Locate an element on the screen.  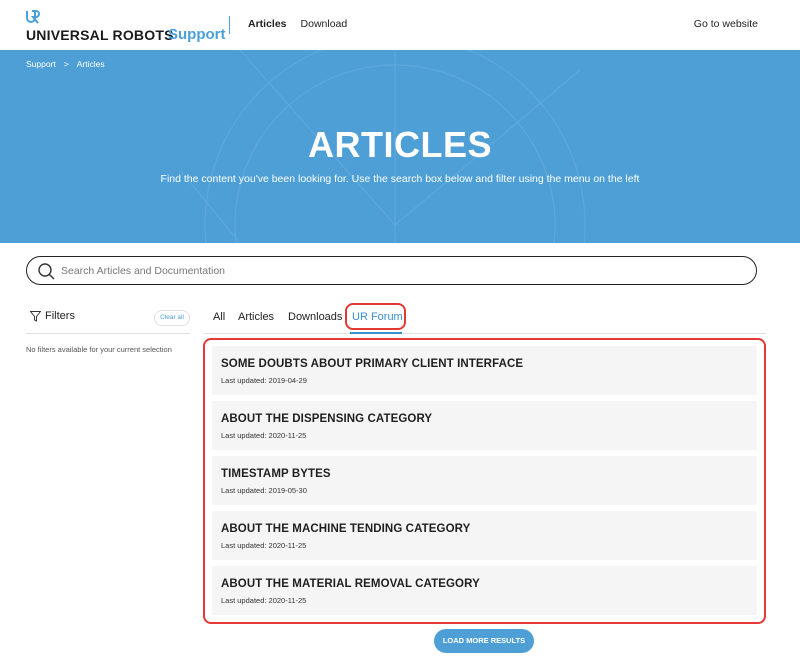
brand-logo: UNIVERSAL ROBOTS Support is located at coordinates (126, 26).